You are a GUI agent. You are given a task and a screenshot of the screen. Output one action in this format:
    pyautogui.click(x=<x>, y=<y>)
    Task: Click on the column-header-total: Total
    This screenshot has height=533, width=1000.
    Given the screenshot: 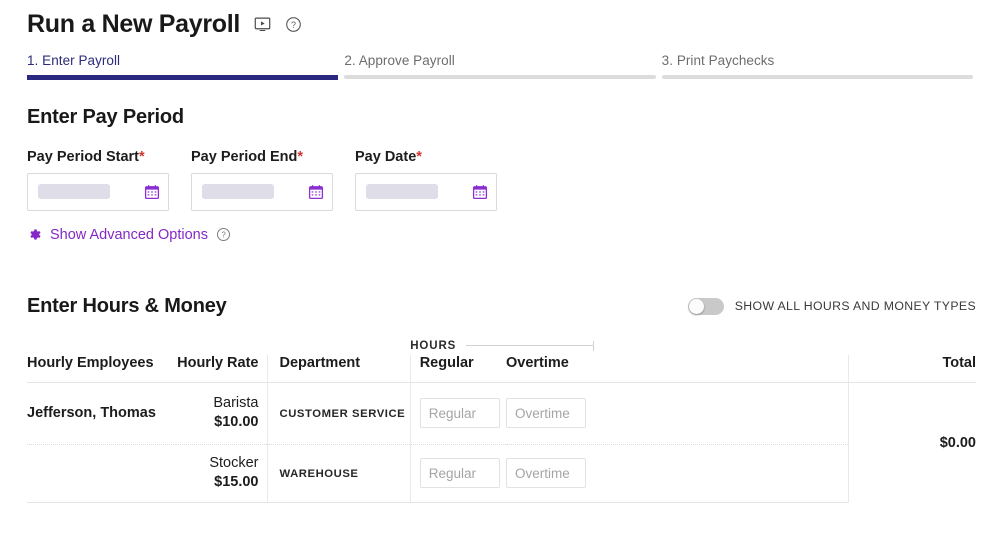 What is the action you would take?
    pyautogui.click(x=912, y=368)
    